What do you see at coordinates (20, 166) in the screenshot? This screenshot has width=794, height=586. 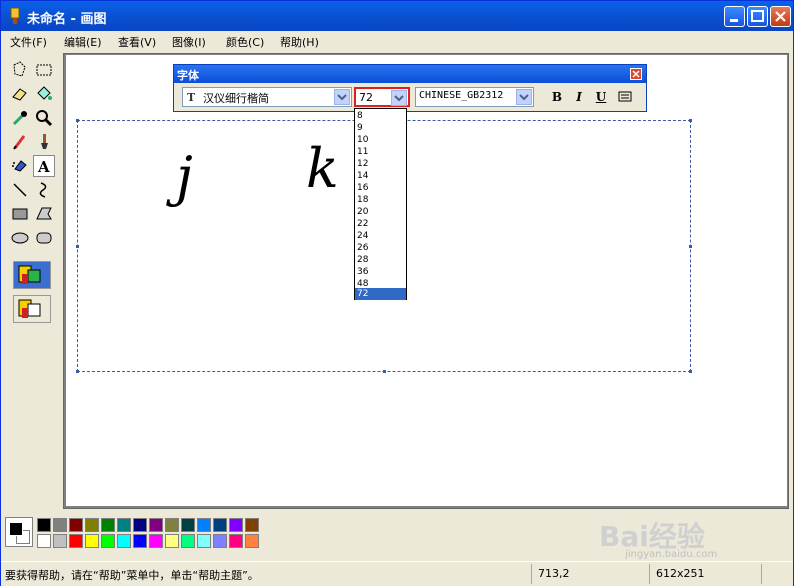 I see `airbrush-tool` at bounding box center [20, 166].